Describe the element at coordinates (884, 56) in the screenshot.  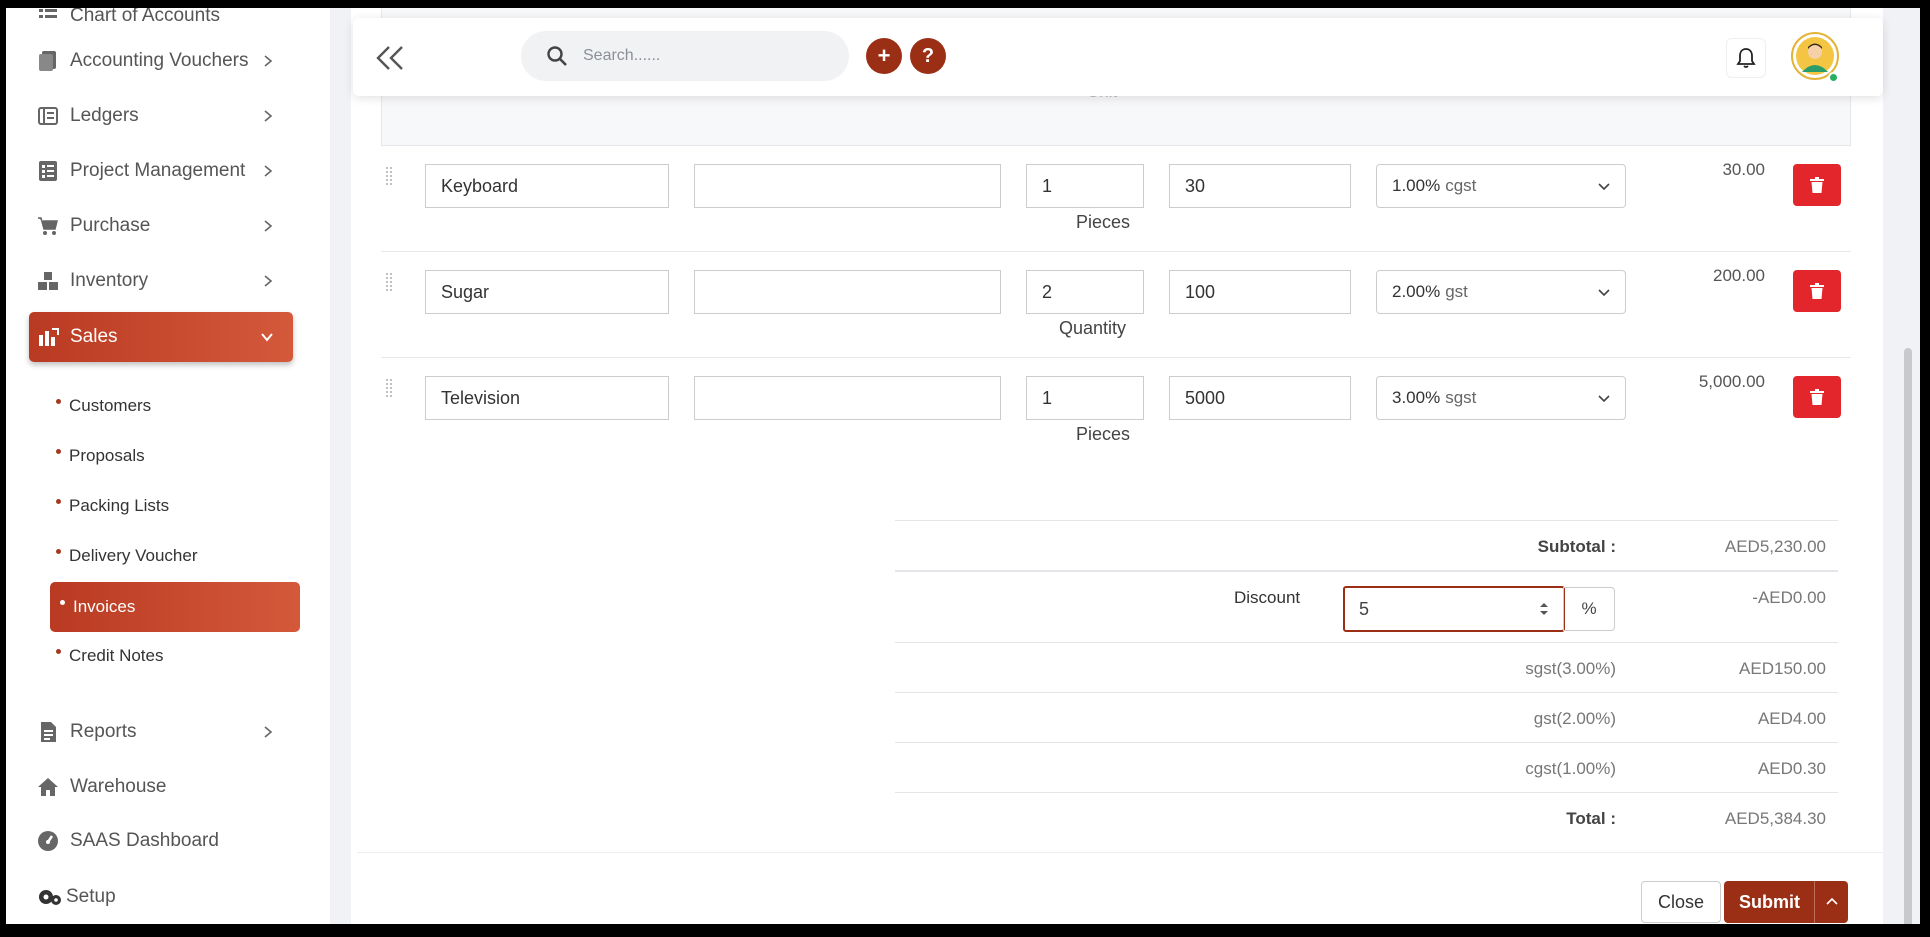
I see `add-button: +` at that location.